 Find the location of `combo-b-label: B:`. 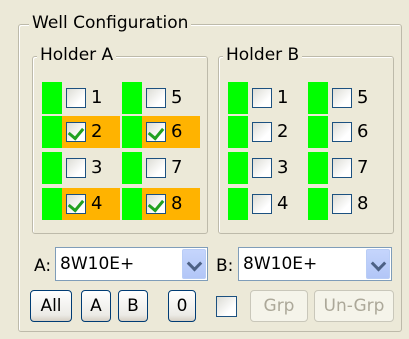

combo-b-label: B: is located at coordinates (225, 266).